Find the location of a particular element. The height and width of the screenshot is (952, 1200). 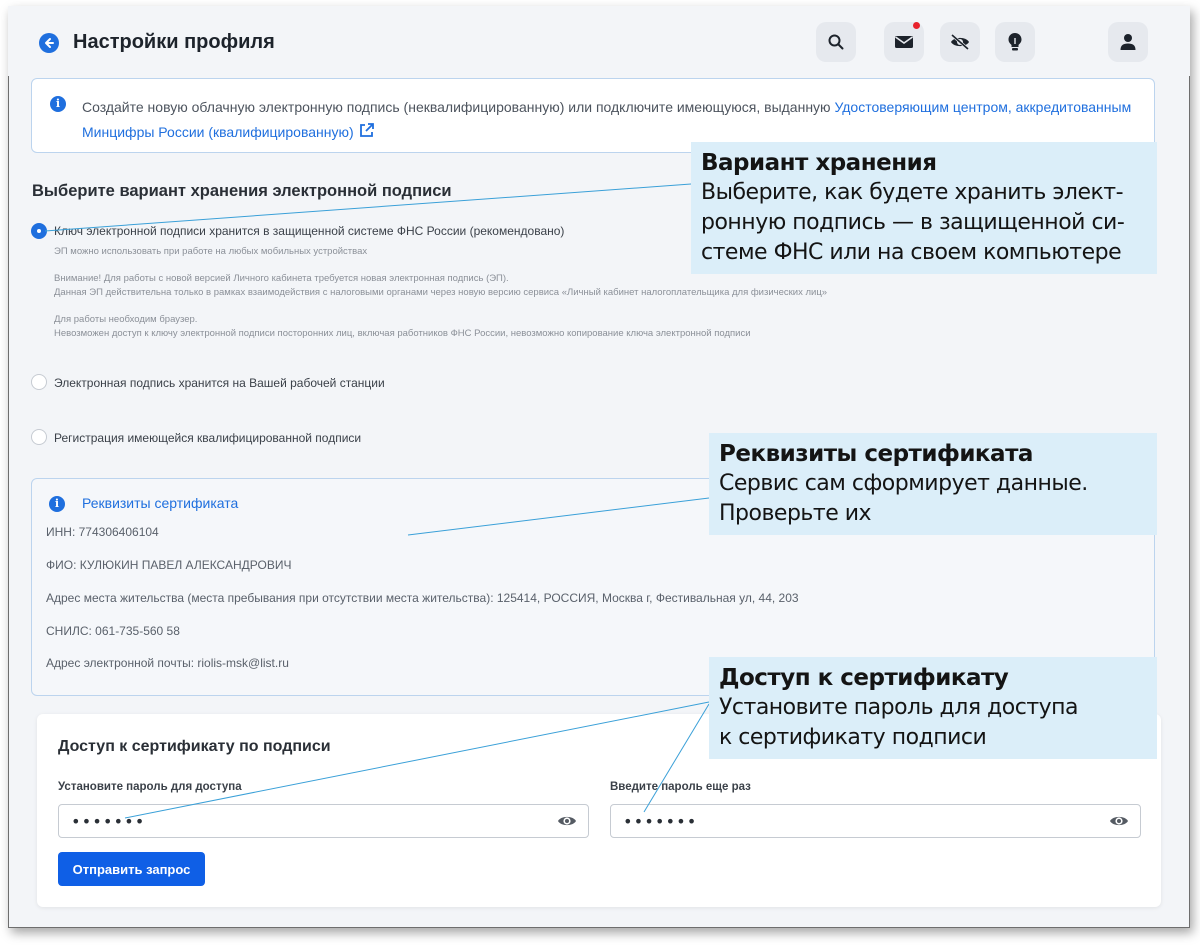

certificate-callout-line: Сервис сам сформирует данные. is located at coordinates (903, 483).